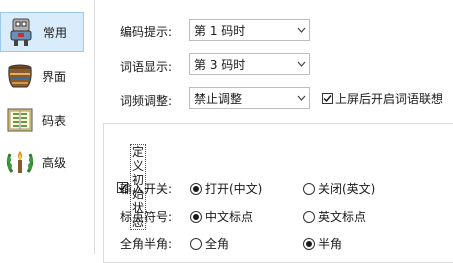 The height and width of the screenshot is (263, 453). What do you see at coordinates (229, 217) in the screenshot?
I see `radio-label: 中文标点` at bounding box center [229, 217].